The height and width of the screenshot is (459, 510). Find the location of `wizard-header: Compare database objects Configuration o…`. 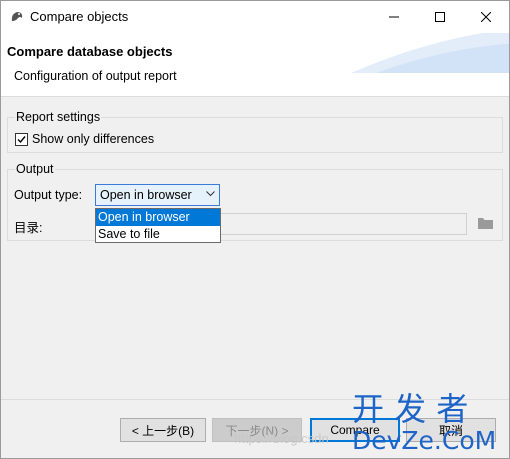

wizard-header: Compare database objects Configuration o… is located at coordinates (255, 65).